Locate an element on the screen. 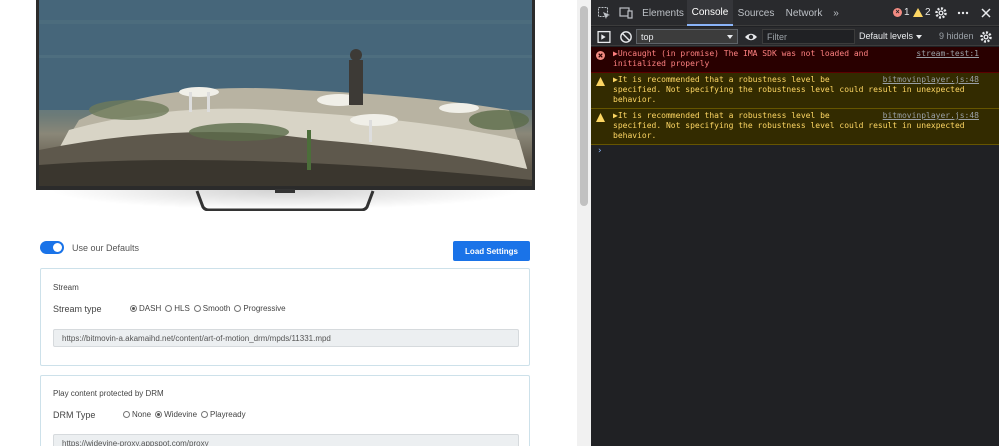  warning-count: 2 is located at coordinates (928, 12).